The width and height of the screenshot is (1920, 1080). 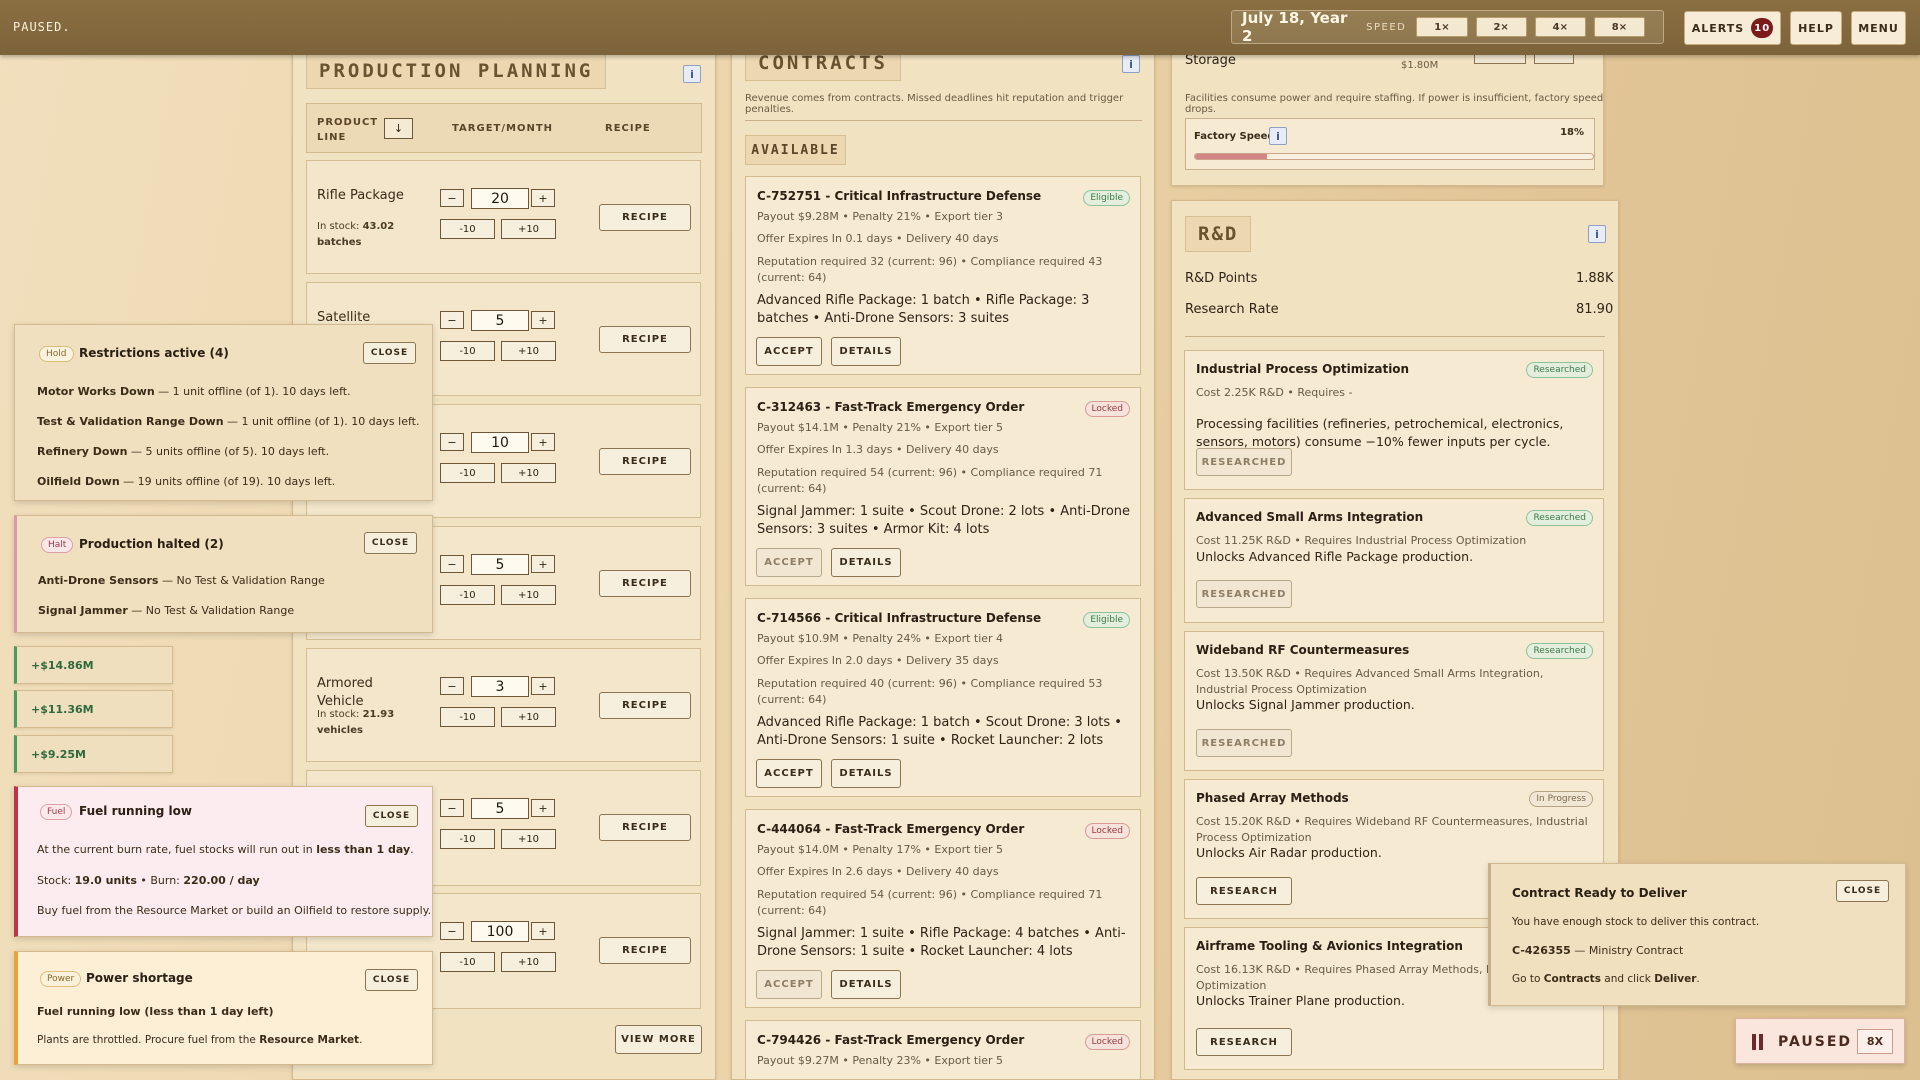 What do you see at coordinates (42, 27) in the screenshot?
I see `pause-status: PAUSED.` at bounding box center [42, 27].